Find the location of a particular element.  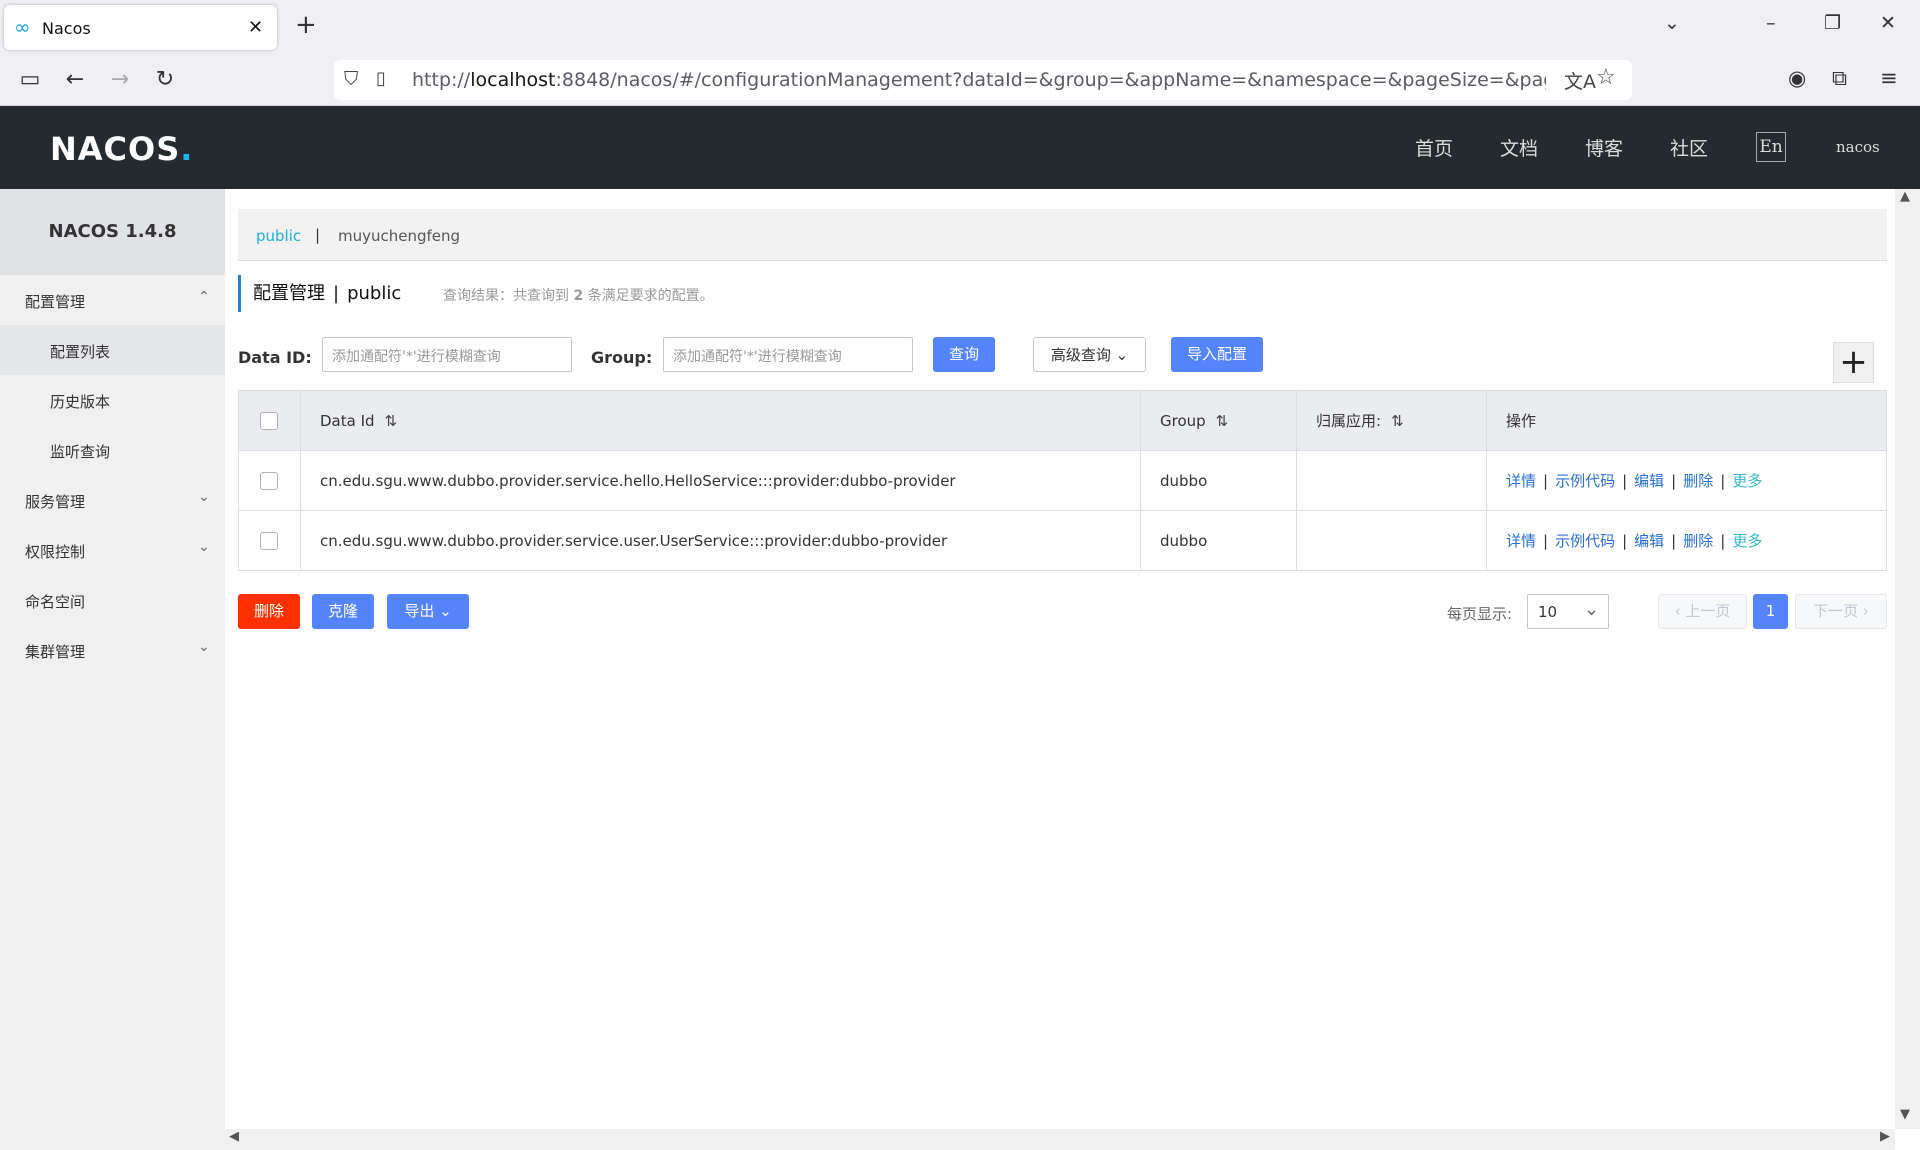

tab-nacos: ∞ Nacos ✕ is located at coordinates (140, 27).